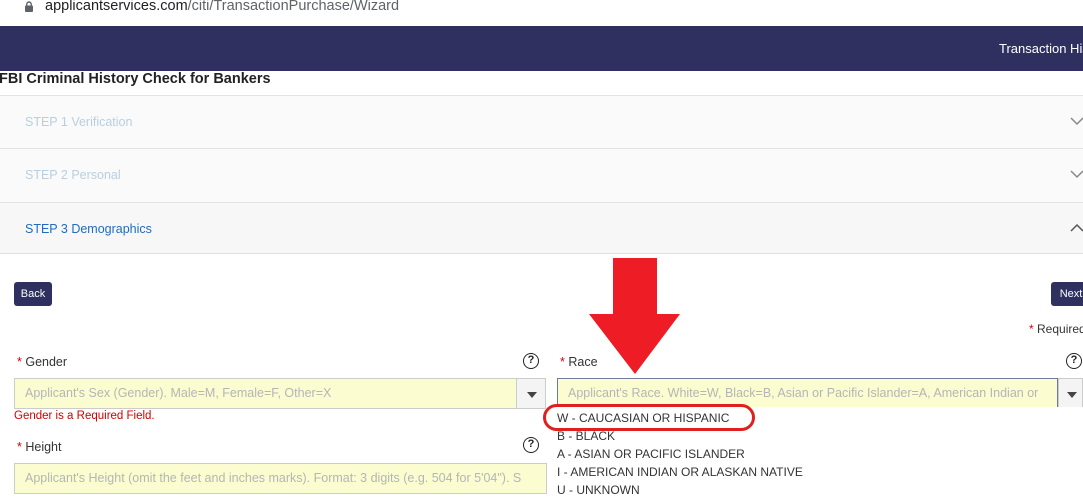  I want to click on race-help-icon: ?, so click(1074, 361).